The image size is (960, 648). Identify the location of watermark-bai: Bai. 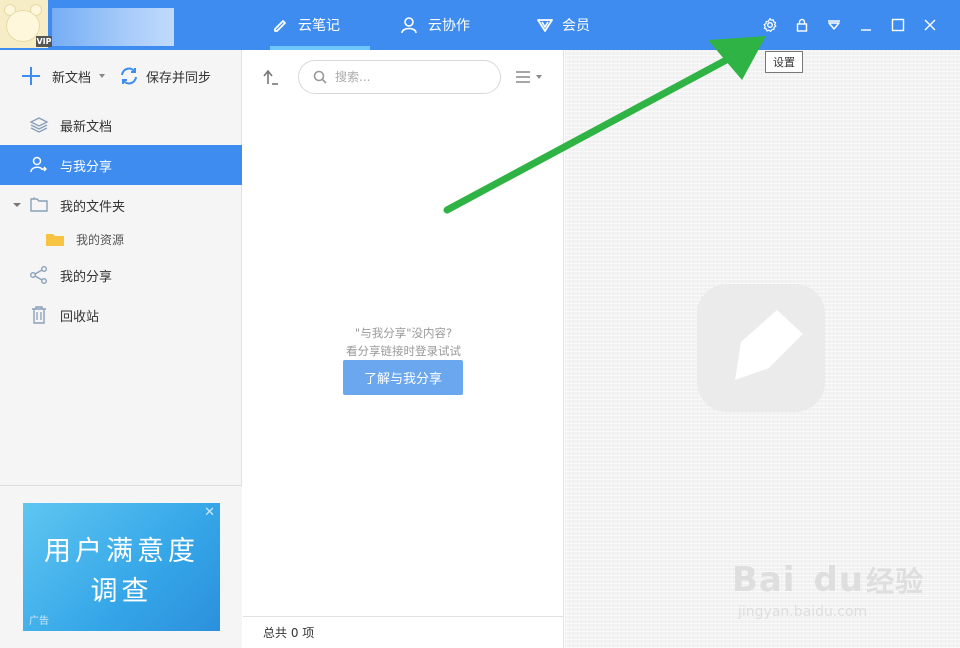
(764, 580).